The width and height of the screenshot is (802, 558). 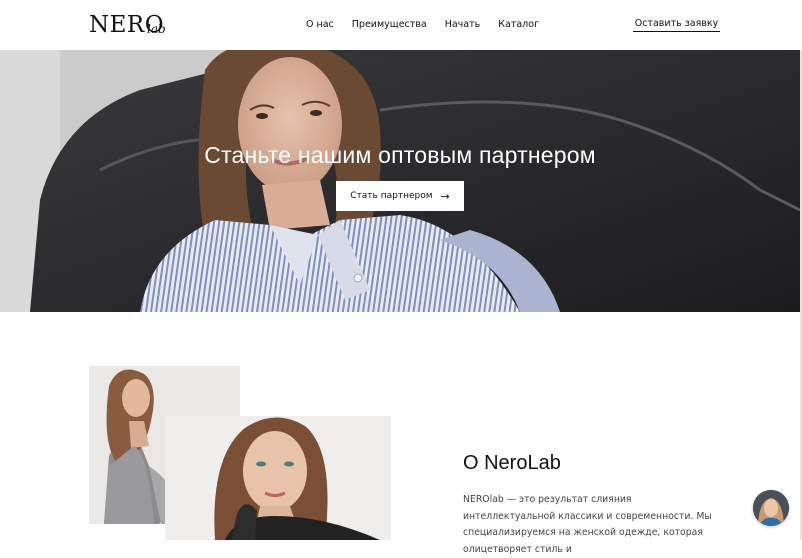 I want to click on nav-start: Начать, so click(x=463, y=24).